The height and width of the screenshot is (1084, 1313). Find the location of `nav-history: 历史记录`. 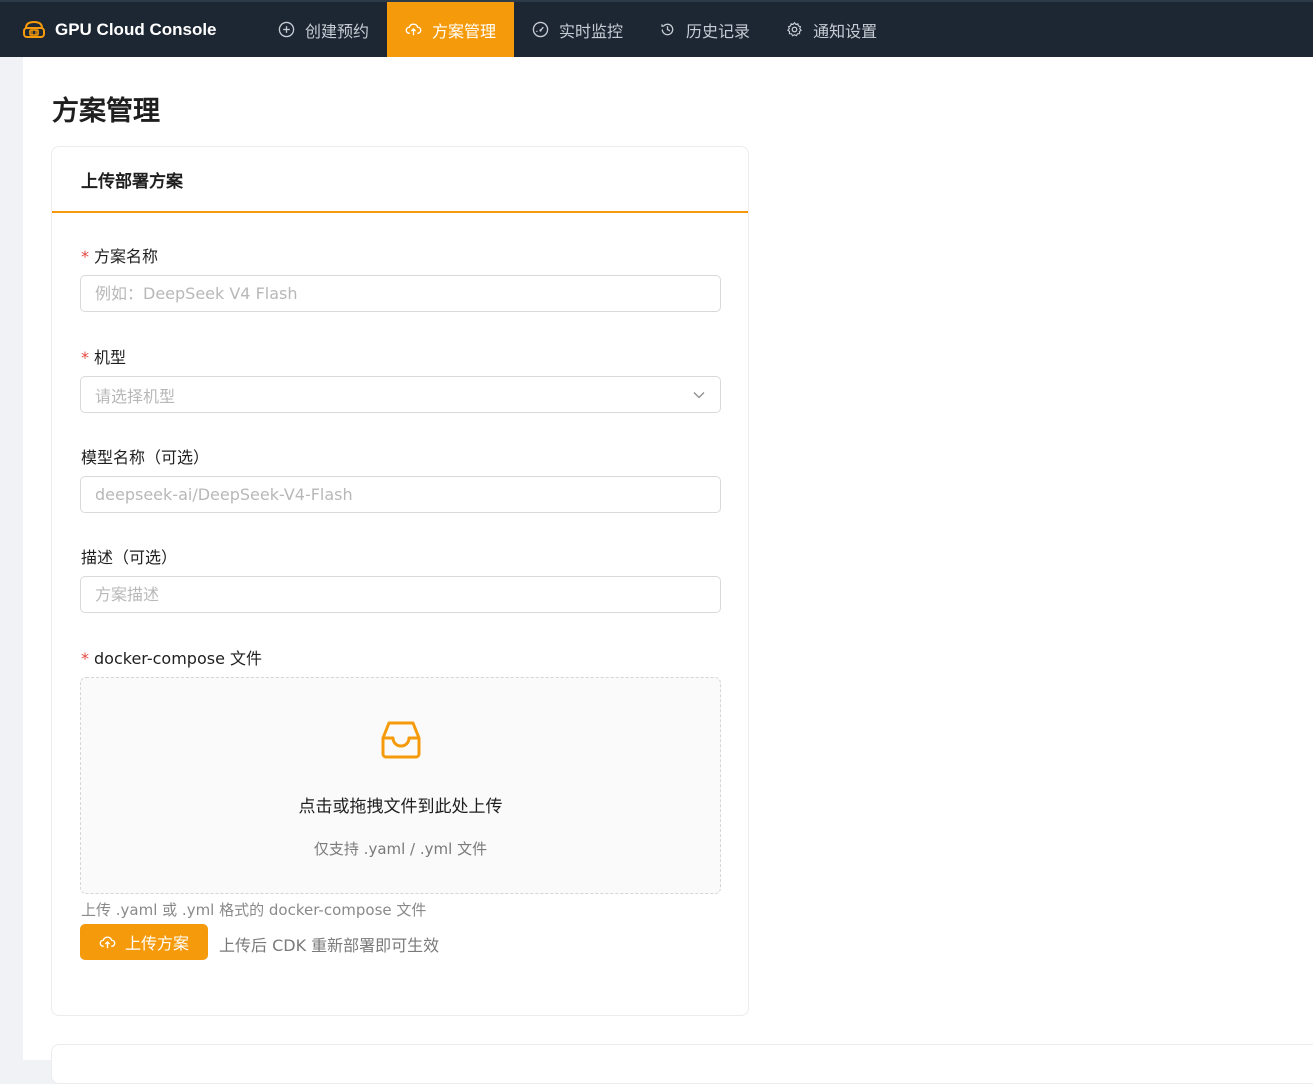

nav-history: 历史记录 is located at coordinates (704, 29).